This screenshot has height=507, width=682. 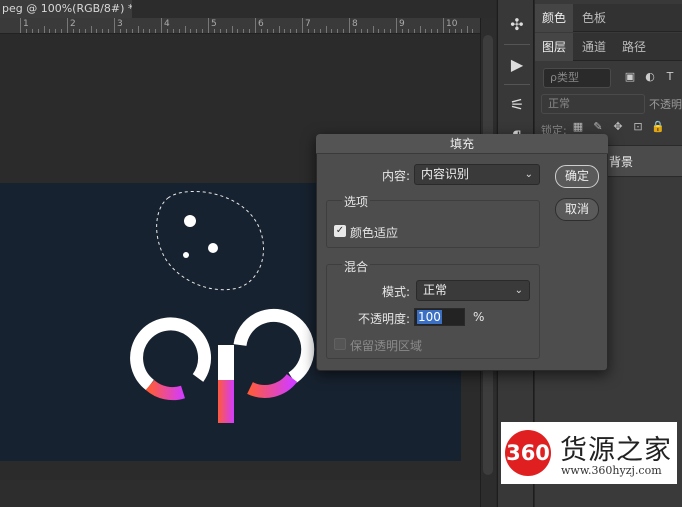 What do you see at coordinates (616, 450) in the screenshot?
I see `watermark-name: 货源之家` at bounding box center [616, 450].